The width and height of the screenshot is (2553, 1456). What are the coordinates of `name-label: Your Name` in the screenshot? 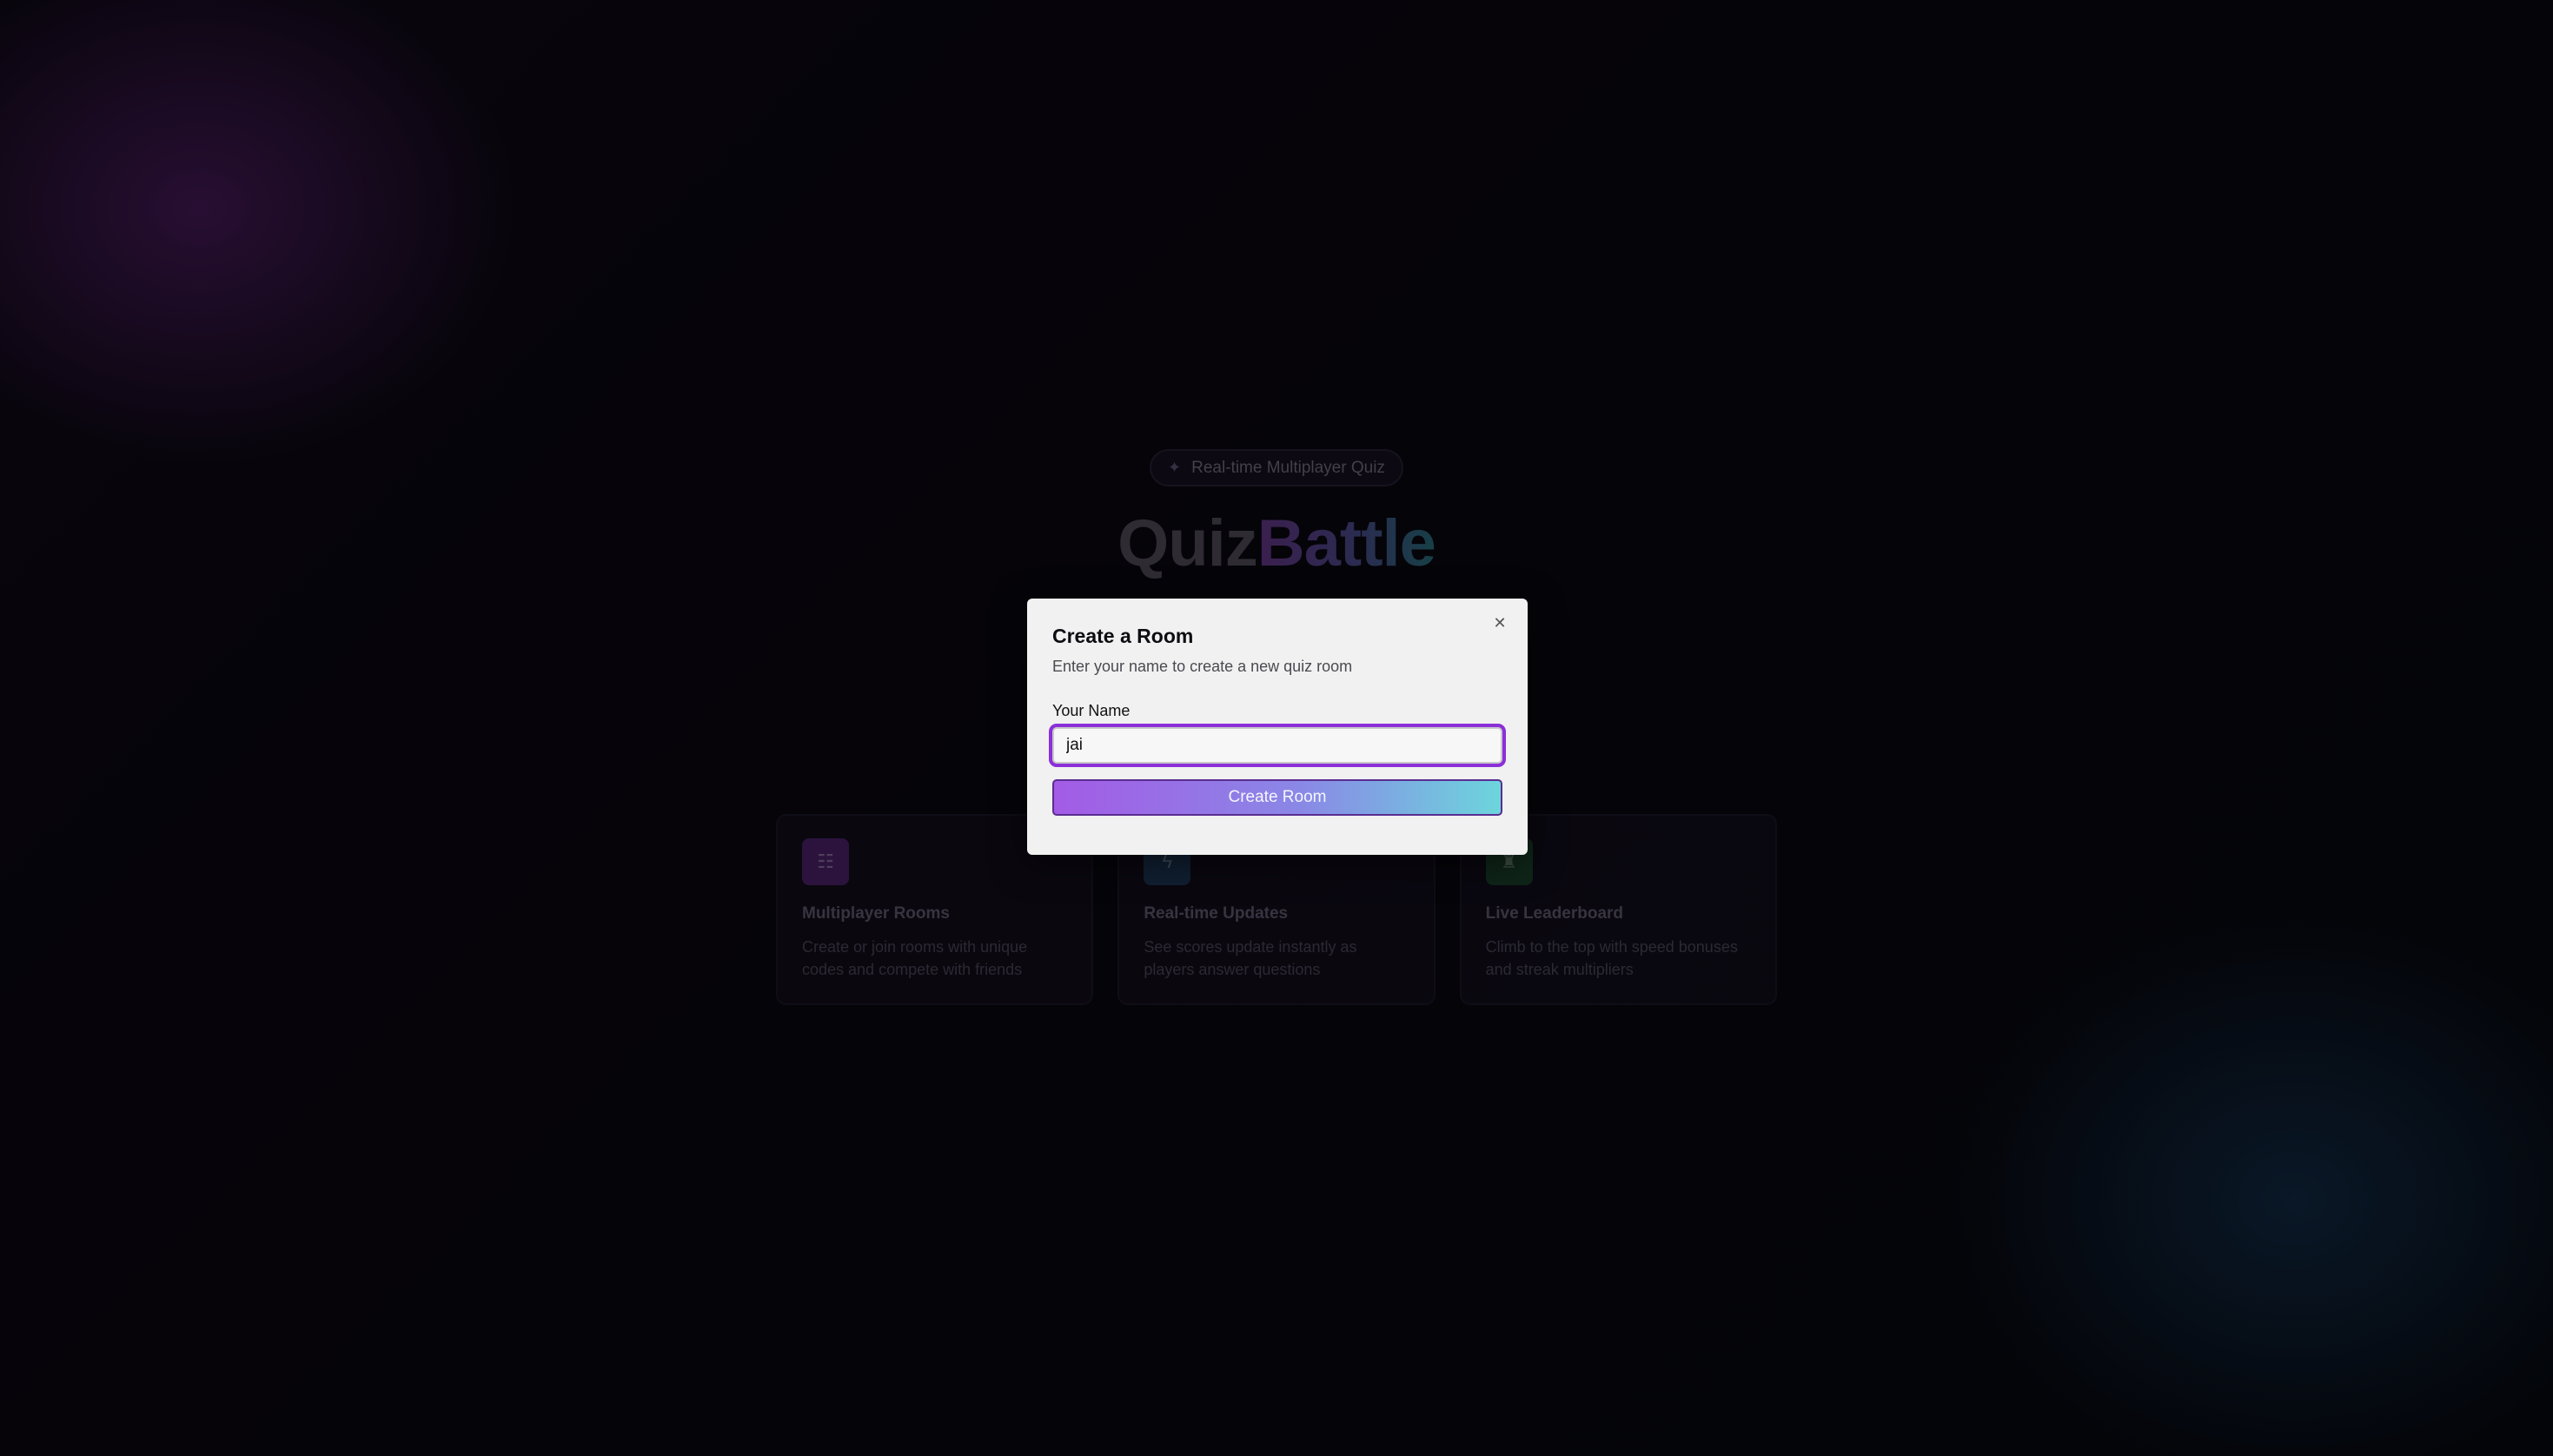 It's located at (1091, 710).